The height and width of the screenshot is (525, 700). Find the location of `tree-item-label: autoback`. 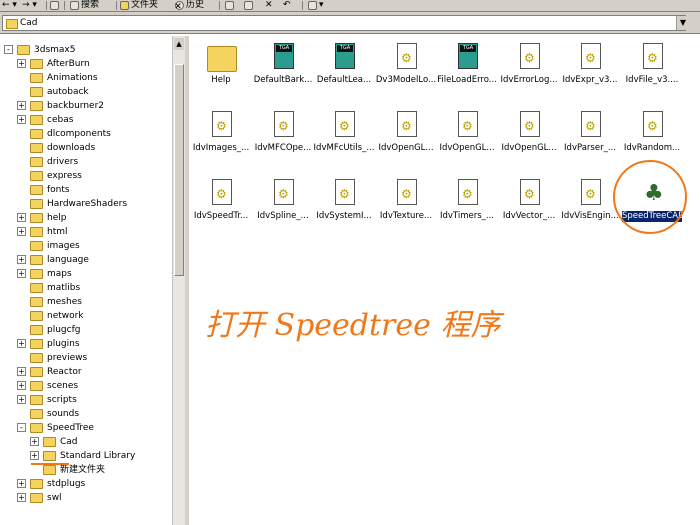

tree-item-label: autoback is located at coordinates (68, 92).